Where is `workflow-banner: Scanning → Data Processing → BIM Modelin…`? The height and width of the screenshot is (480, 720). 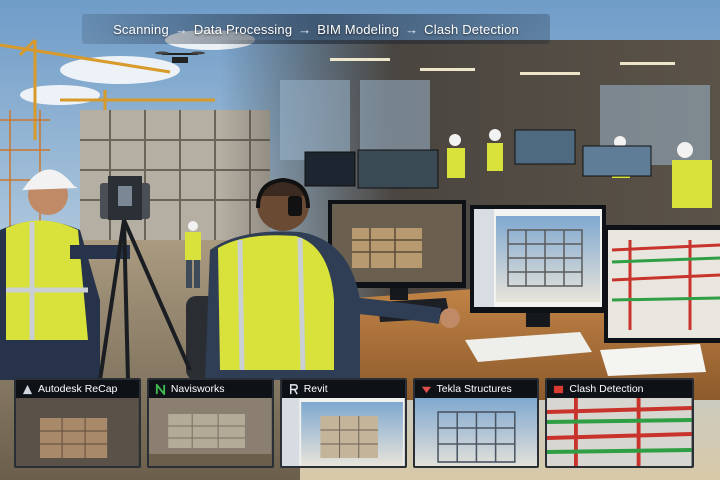
workflow-banner: Scanning → Data Processing → BIM Modelin… is located at coordinates (316, 29).